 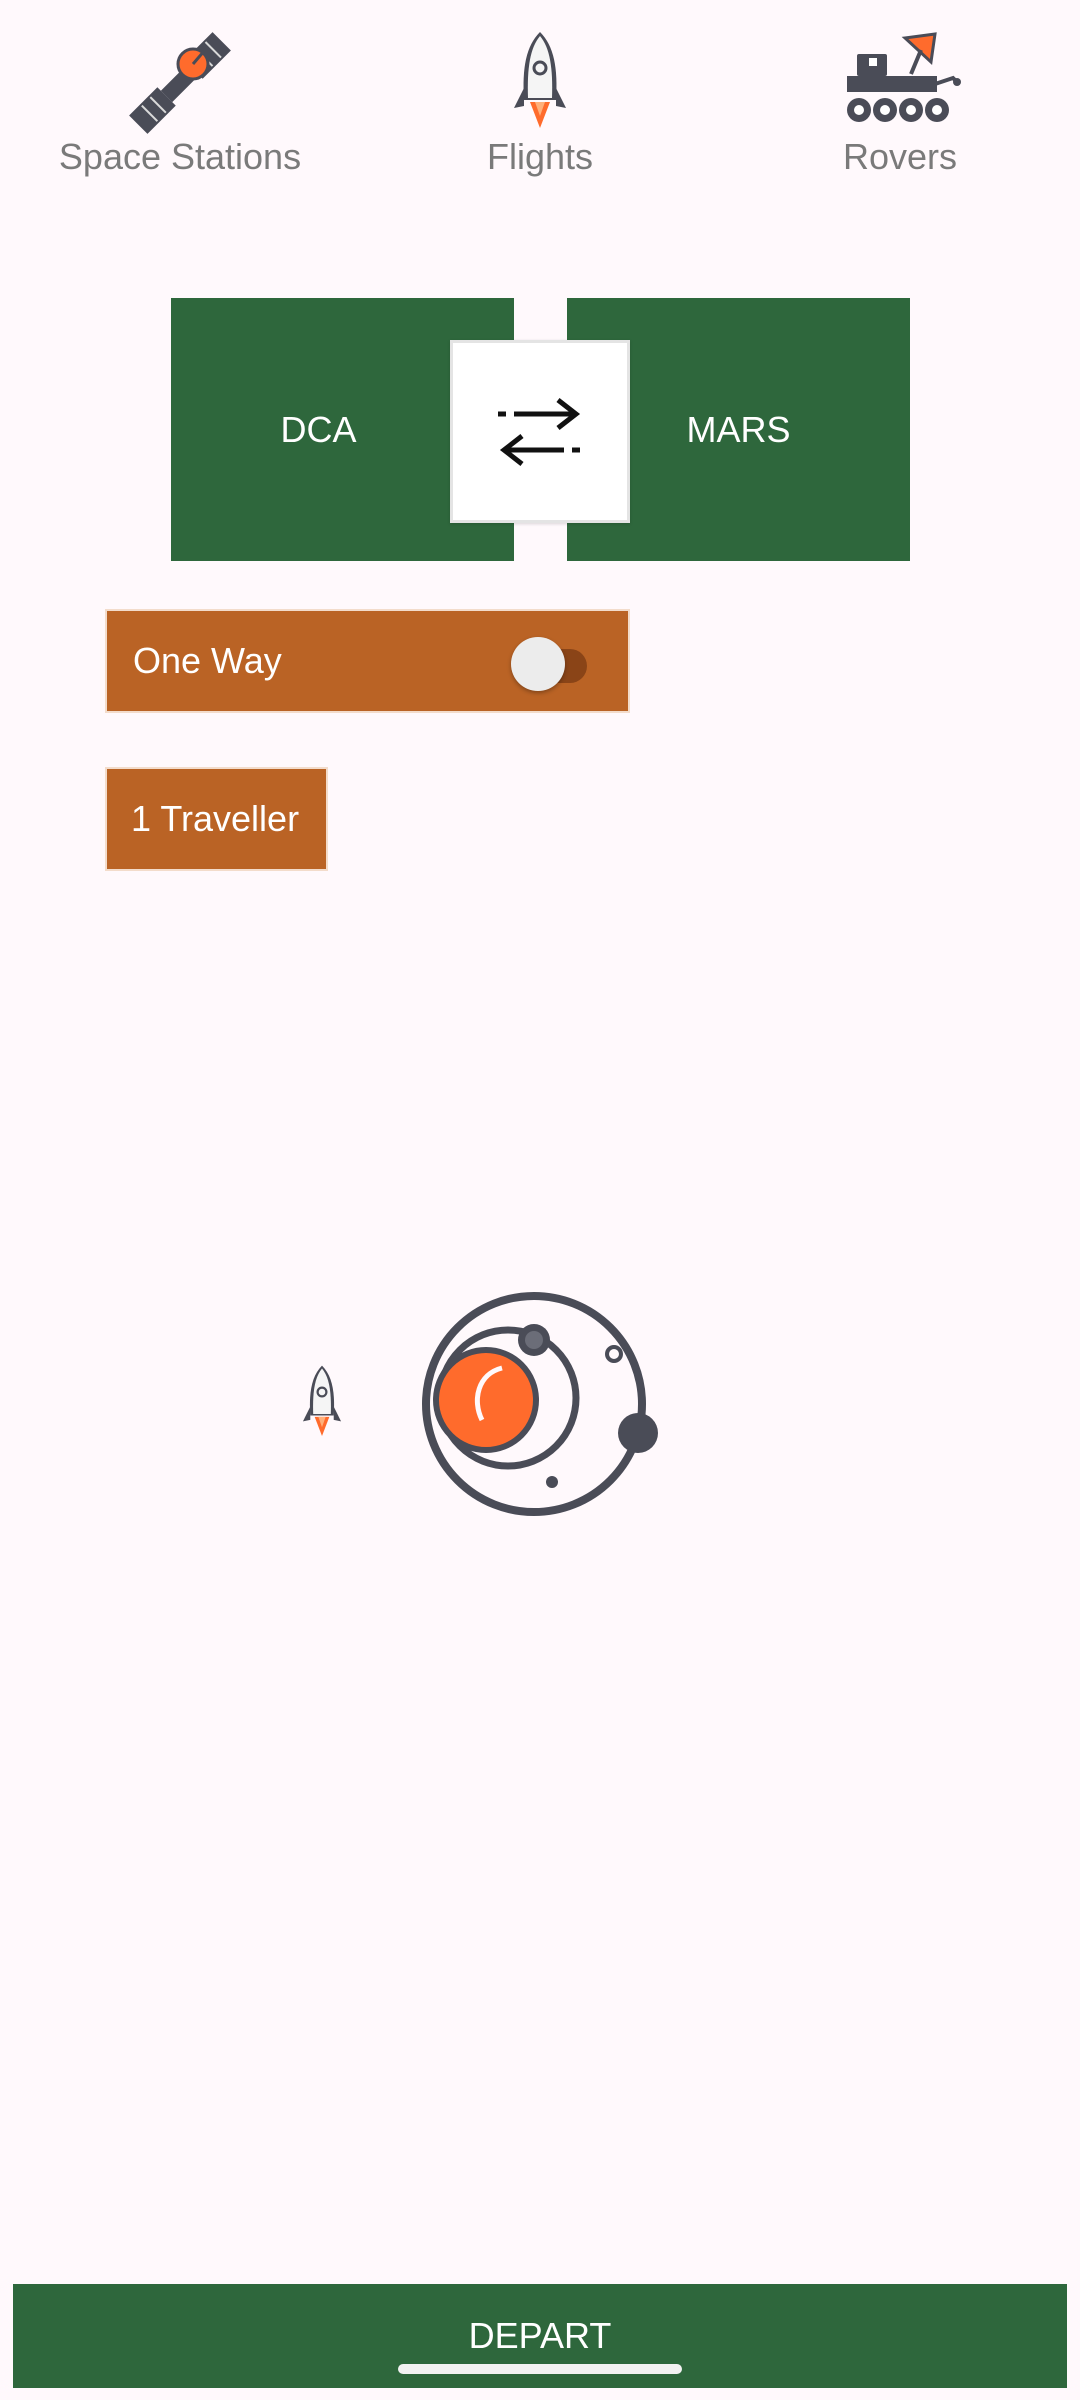 I want to click on swap-arrows-icon, so click(x=539, y=431).